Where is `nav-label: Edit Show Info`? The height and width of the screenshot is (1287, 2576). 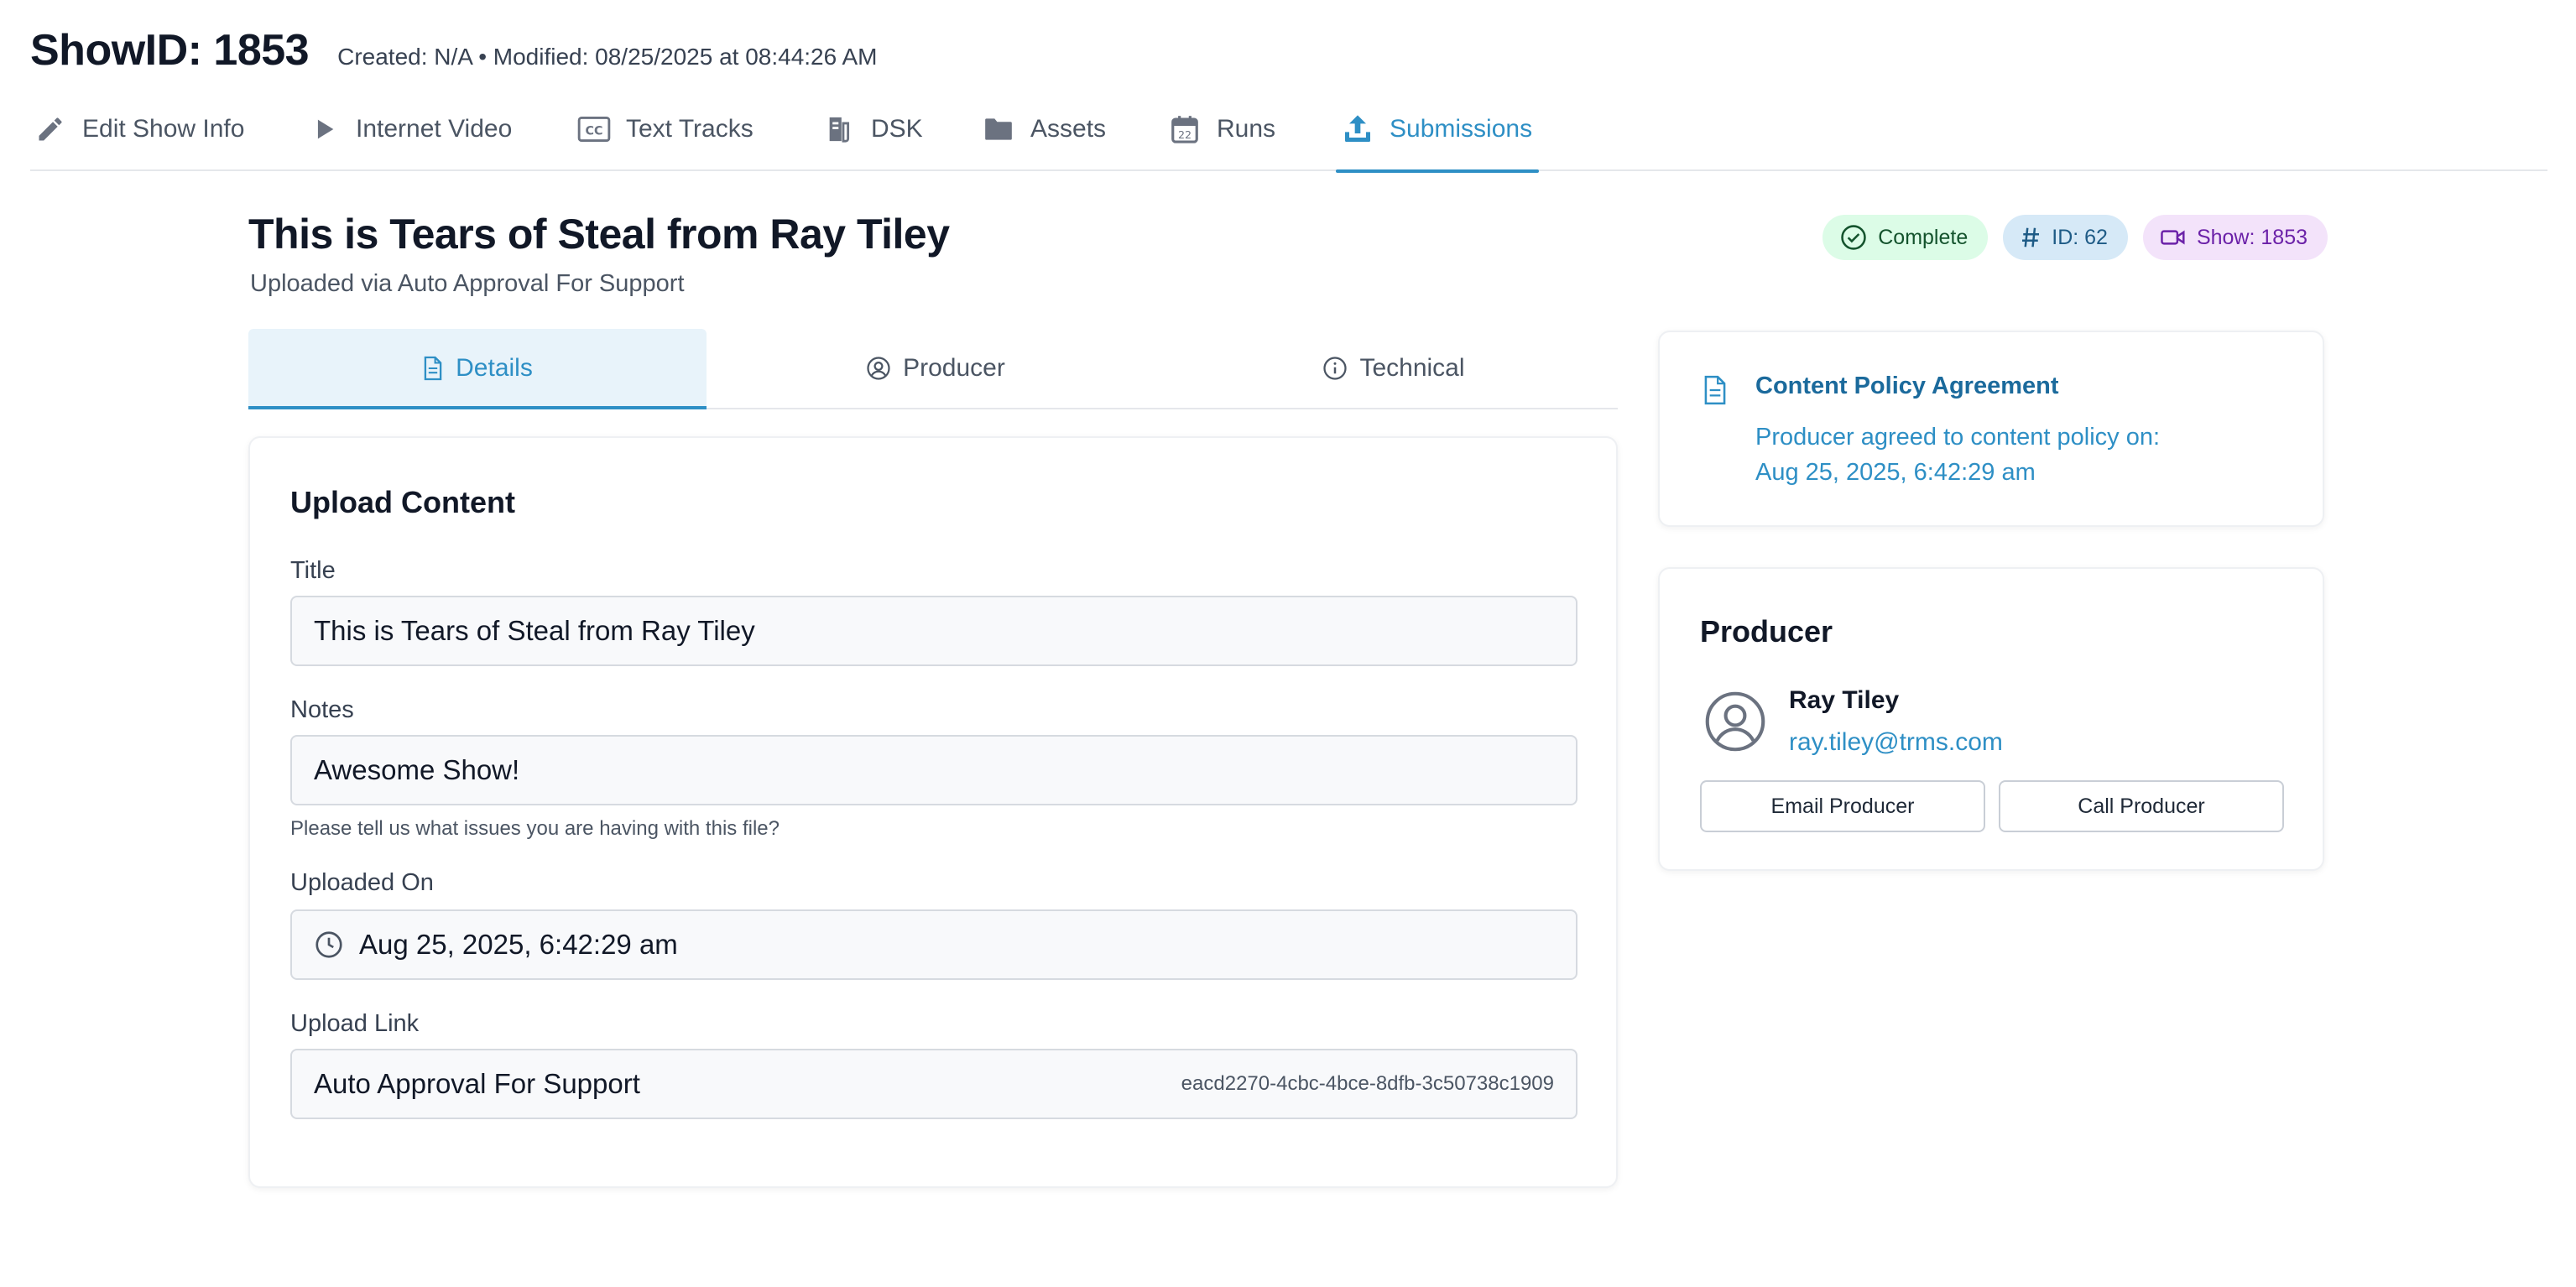
nav-label: Edit Show Info is located at coordinates (163, 129).